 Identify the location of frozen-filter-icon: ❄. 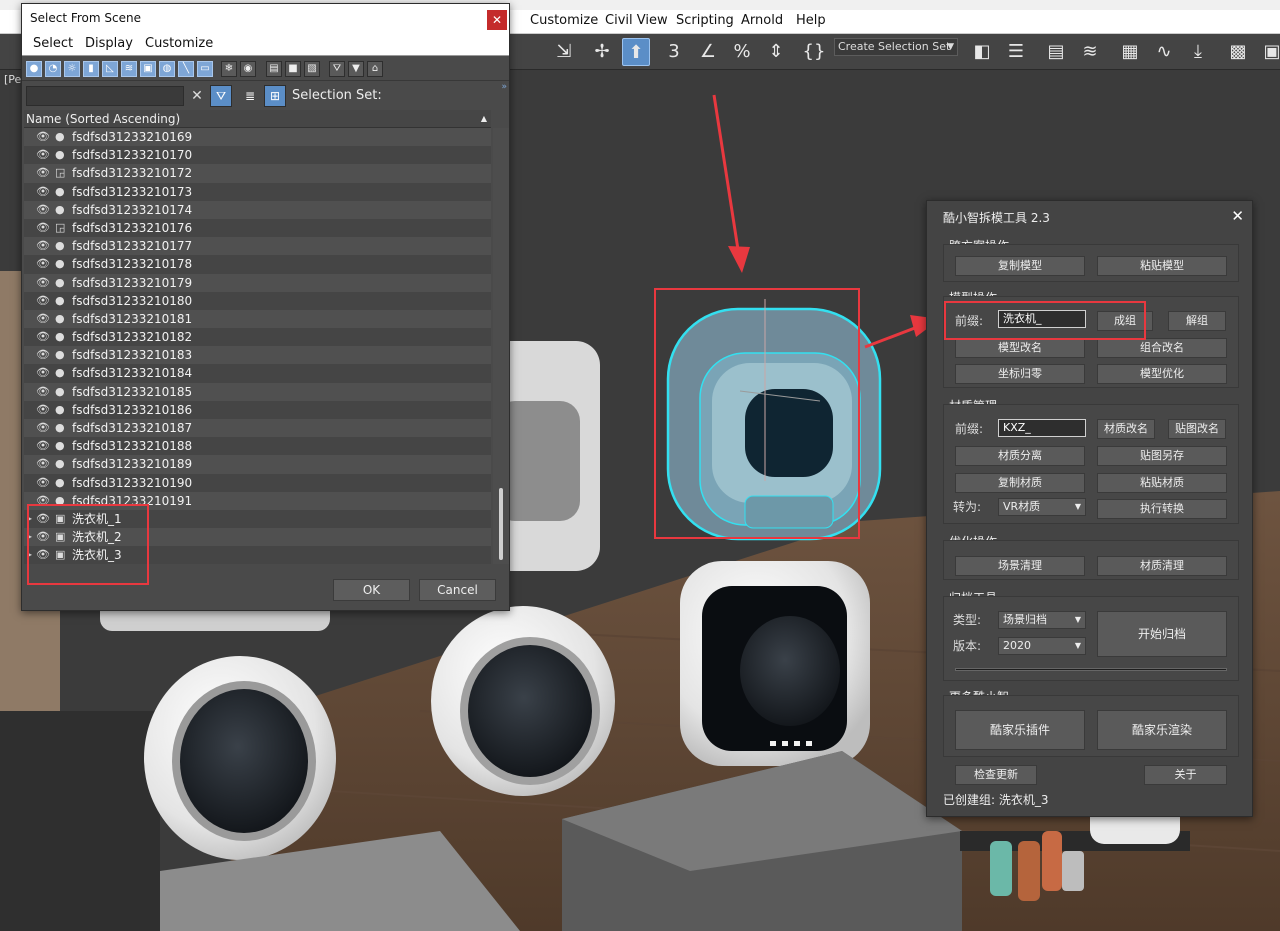
(229, 69).